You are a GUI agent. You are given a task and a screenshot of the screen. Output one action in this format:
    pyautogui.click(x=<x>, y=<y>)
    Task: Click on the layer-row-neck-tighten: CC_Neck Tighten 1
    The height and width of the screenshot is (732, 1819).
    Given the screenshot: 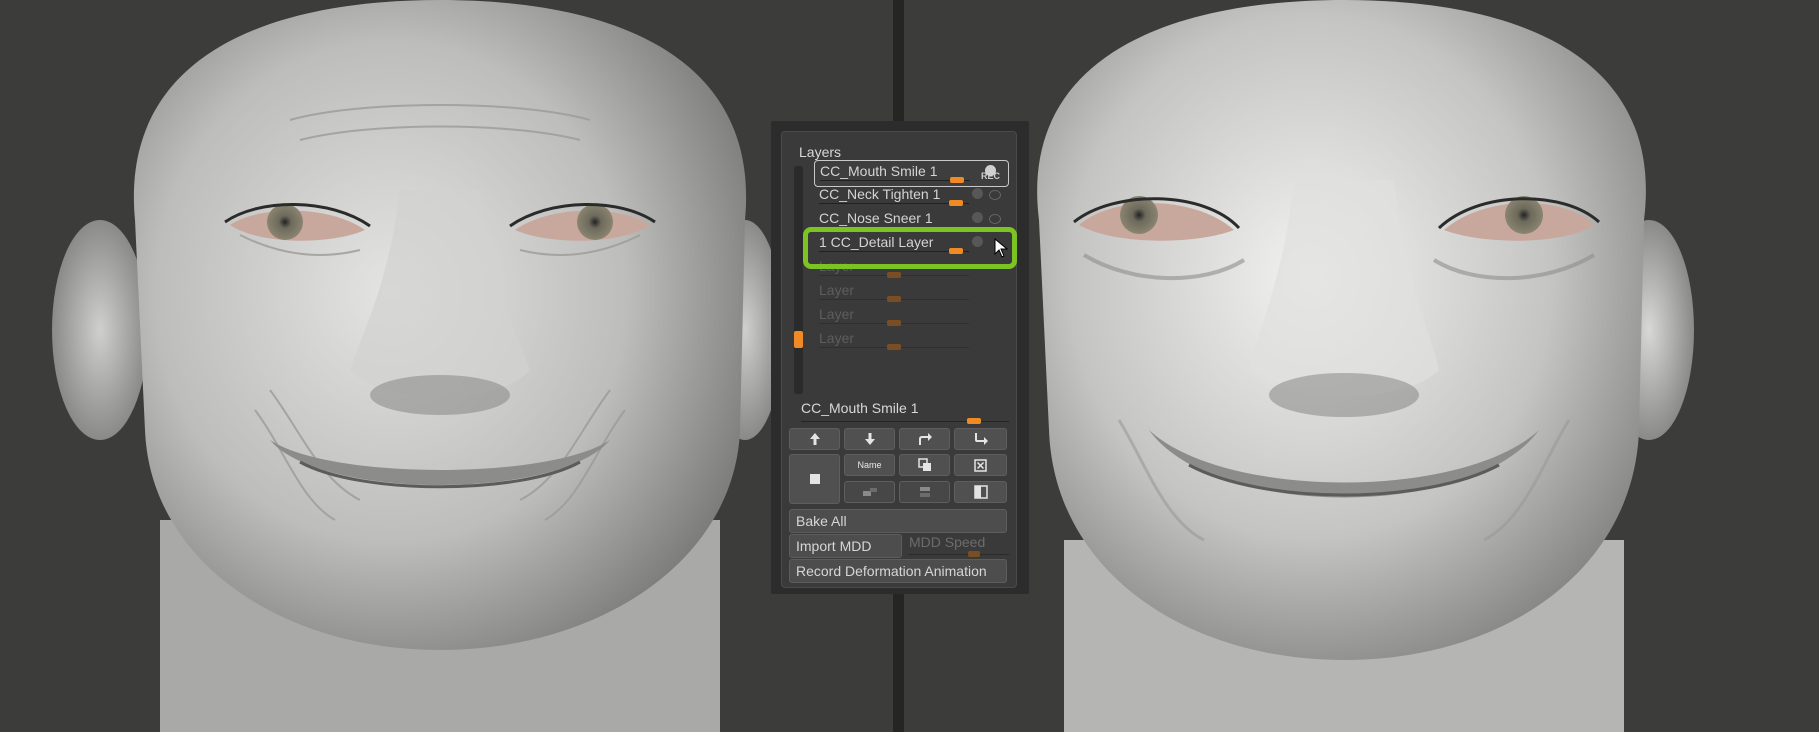 What is the action you would take?
    pyautogui.click(x=910, y=196)
    